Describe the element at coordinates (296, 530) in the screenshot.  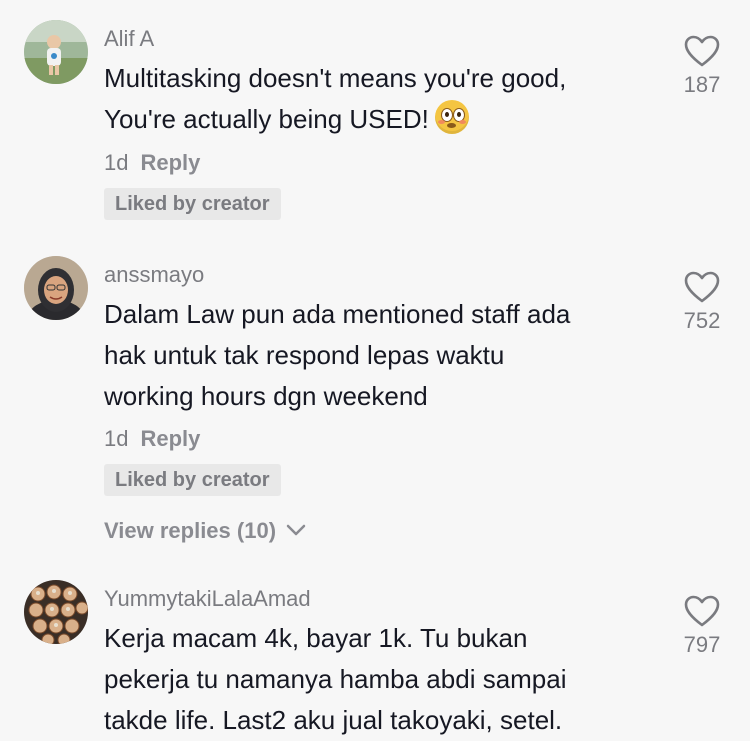
I see `chevron-down-icon` at that location.